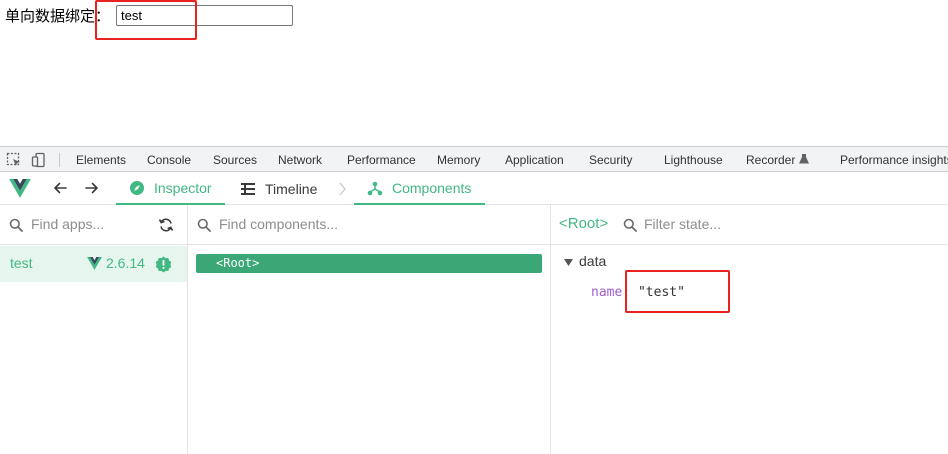 This screenshot has height=454, width=948. I want to click on device-toolbar-icon, so click(39, 160).